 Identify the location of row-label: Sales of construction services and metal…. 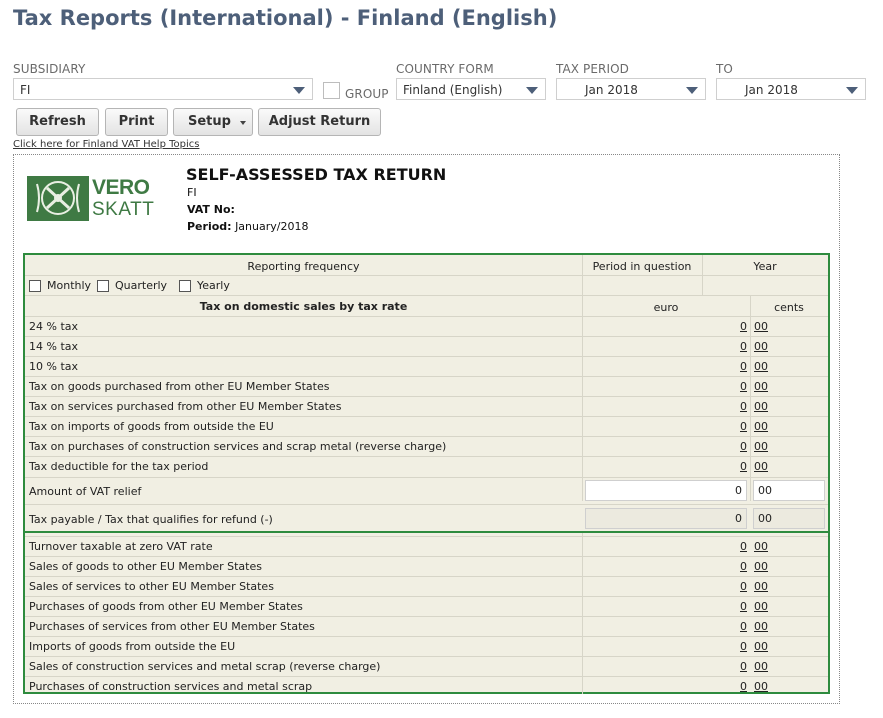
(205, 666).